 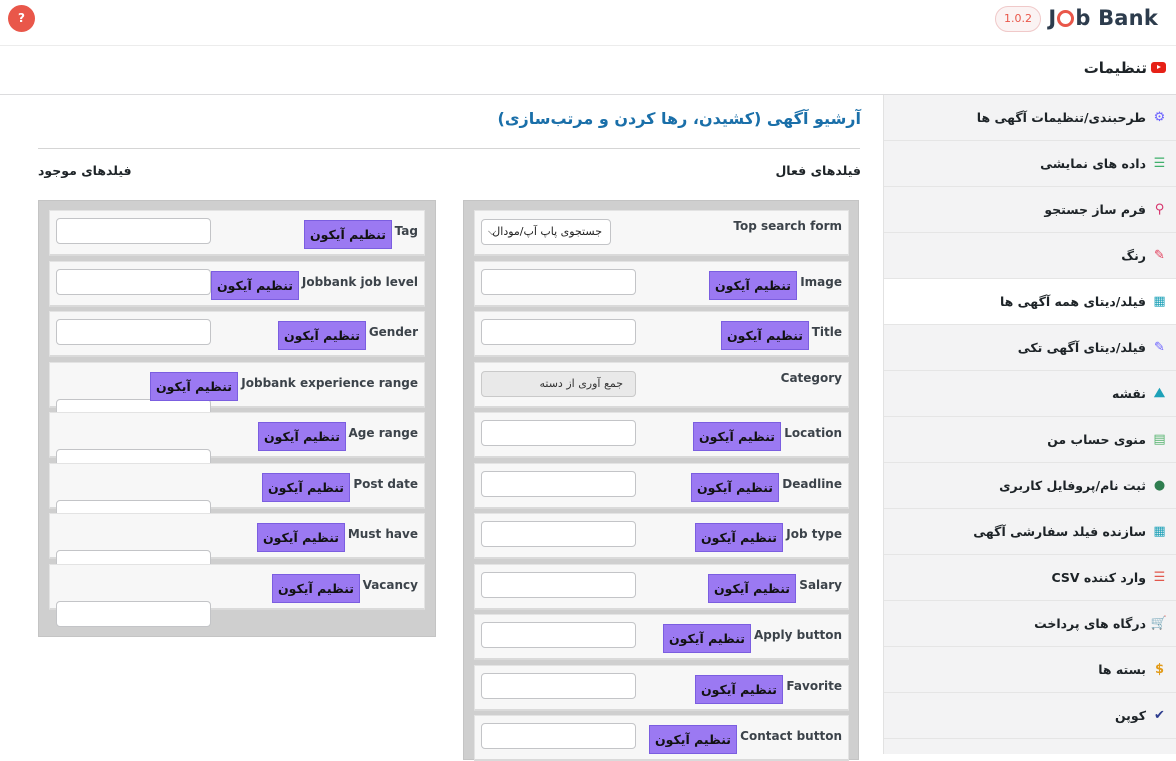 I want to click on field-name: Deadline, so click(x=812, y=483).